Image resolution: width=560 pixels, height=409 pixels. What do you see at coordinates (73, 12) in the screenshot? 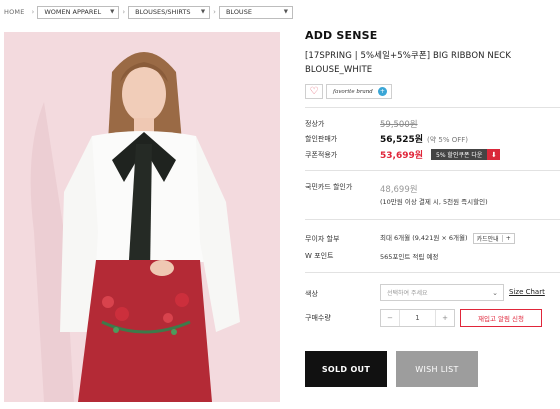
I see `breadcrumb-category-label: WOMEN APPAREL` at bounding box center [73, 12].